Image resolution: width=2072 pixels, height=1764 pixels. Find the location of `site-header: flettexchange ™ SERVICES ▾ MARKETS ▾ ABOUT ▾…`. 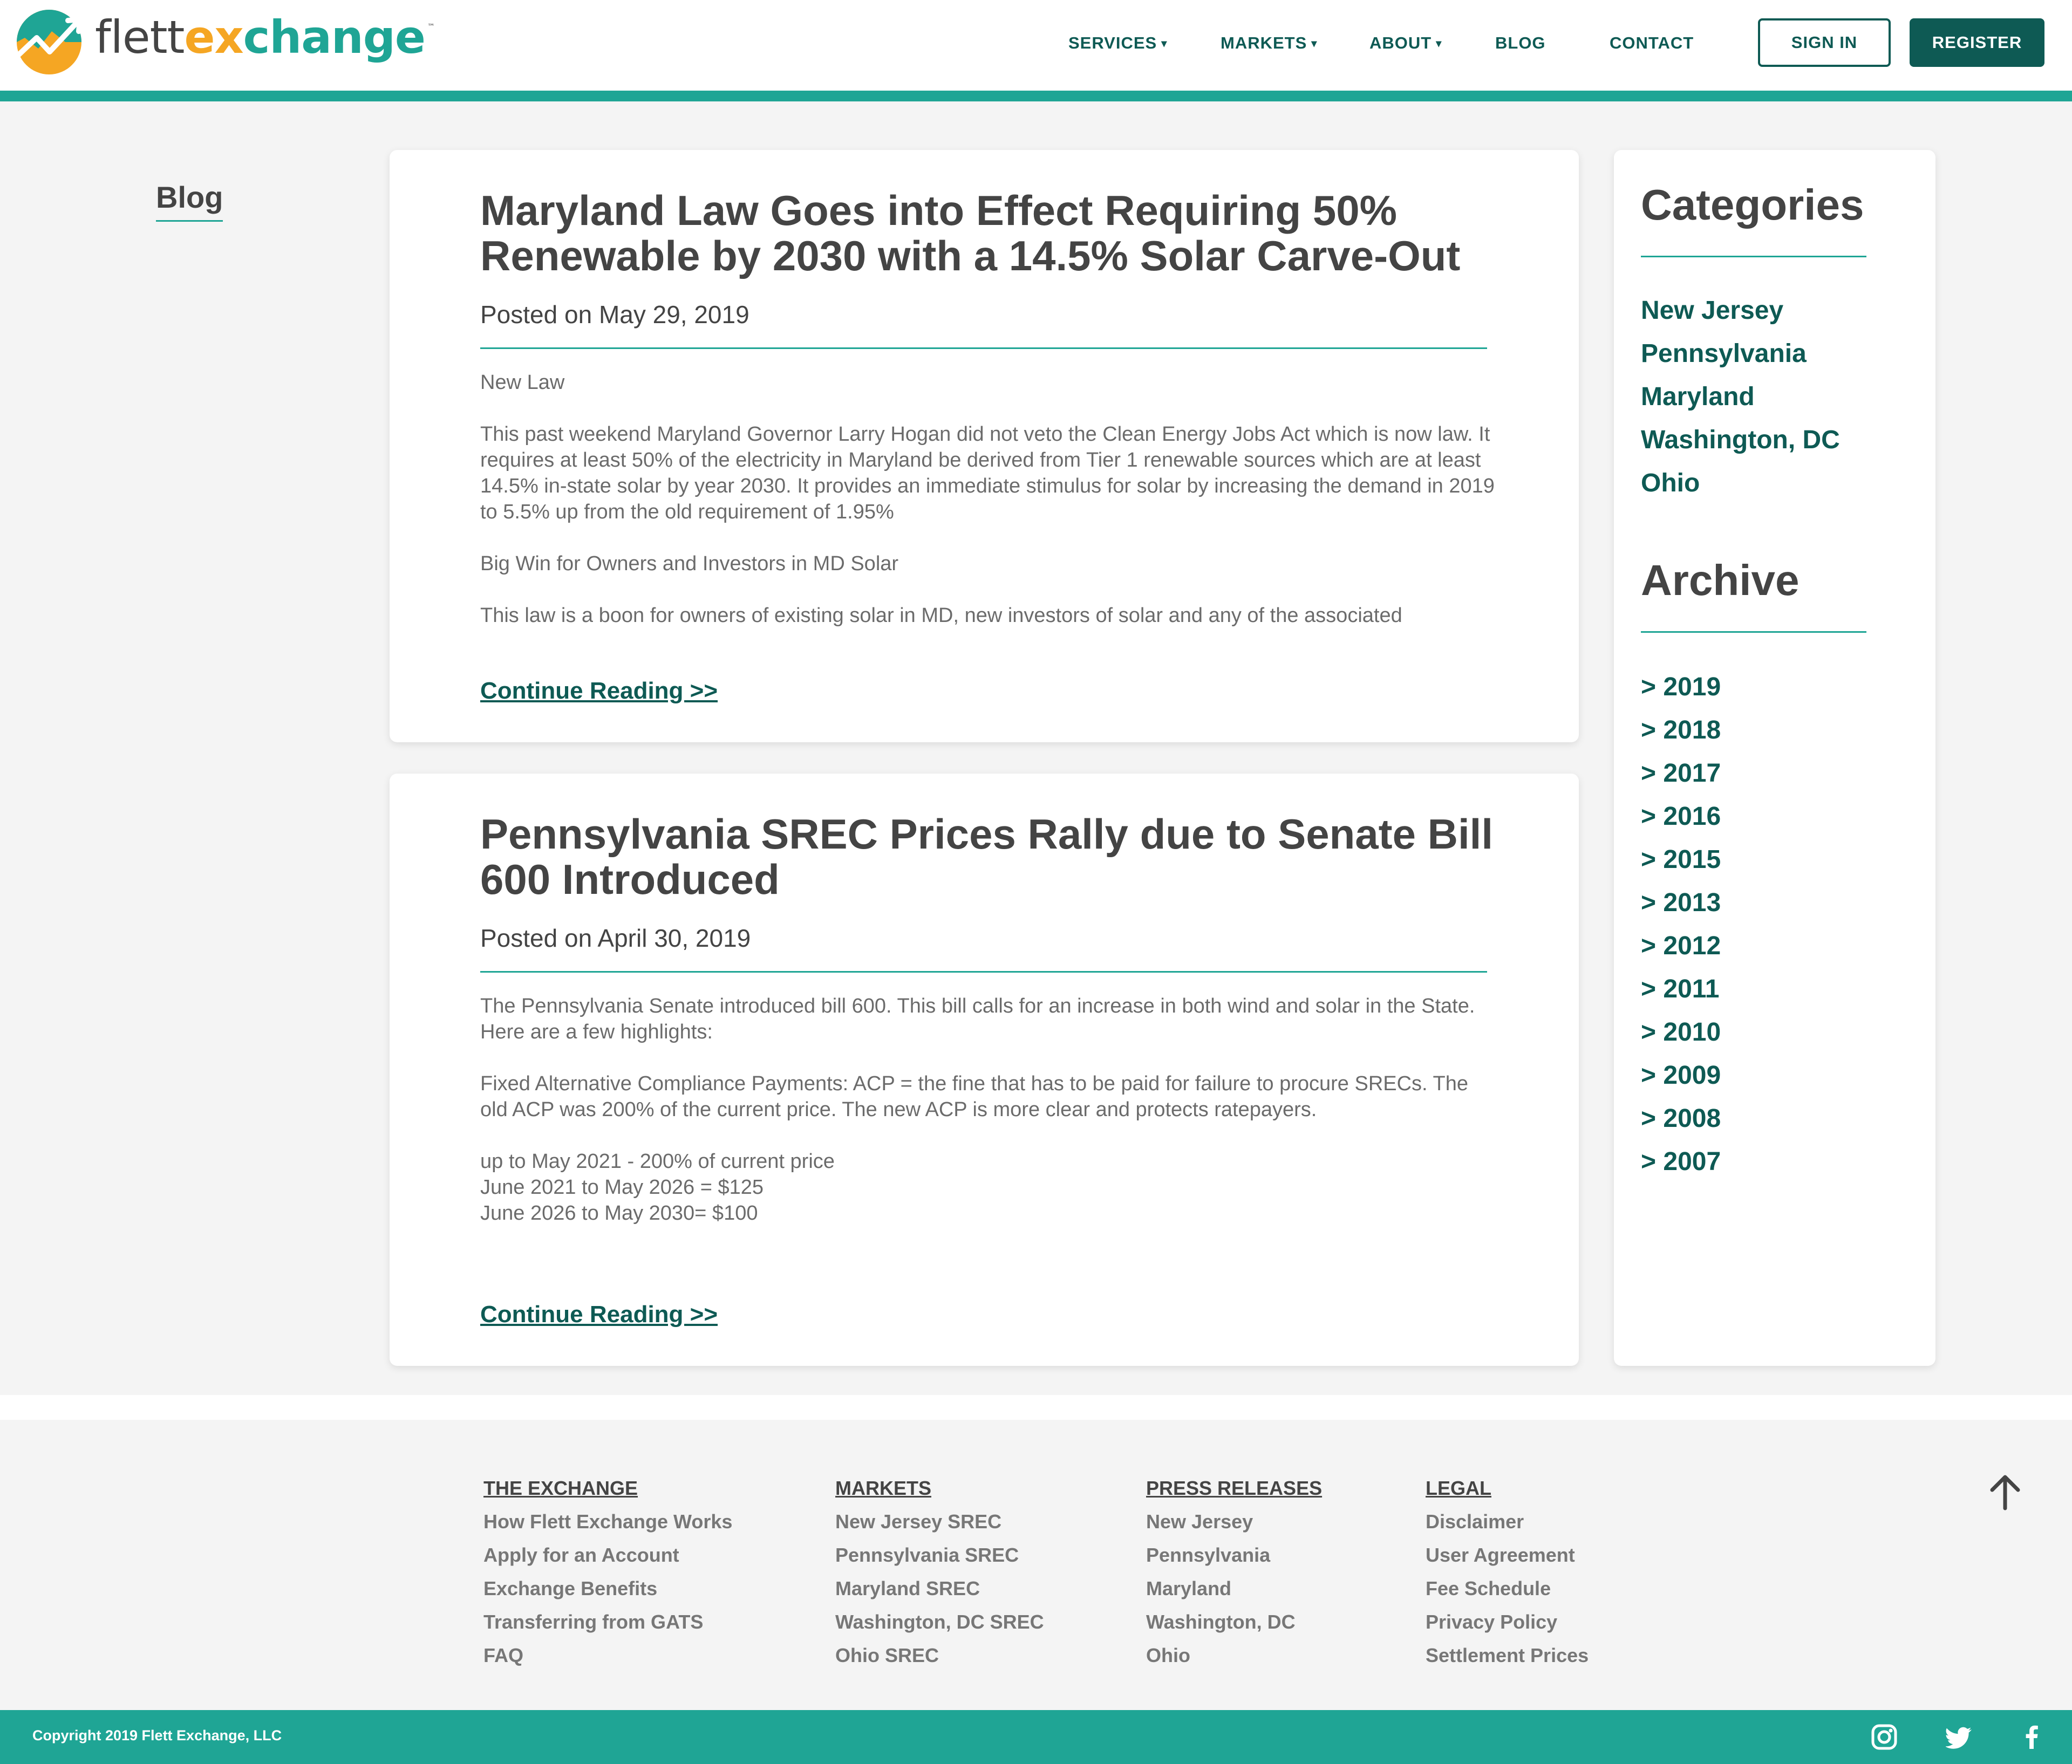

site-header: flettexchange ™ SERVICES ▾ MARKETS ▾ ABOUT ▾… is located at coordinates (1036, 45).